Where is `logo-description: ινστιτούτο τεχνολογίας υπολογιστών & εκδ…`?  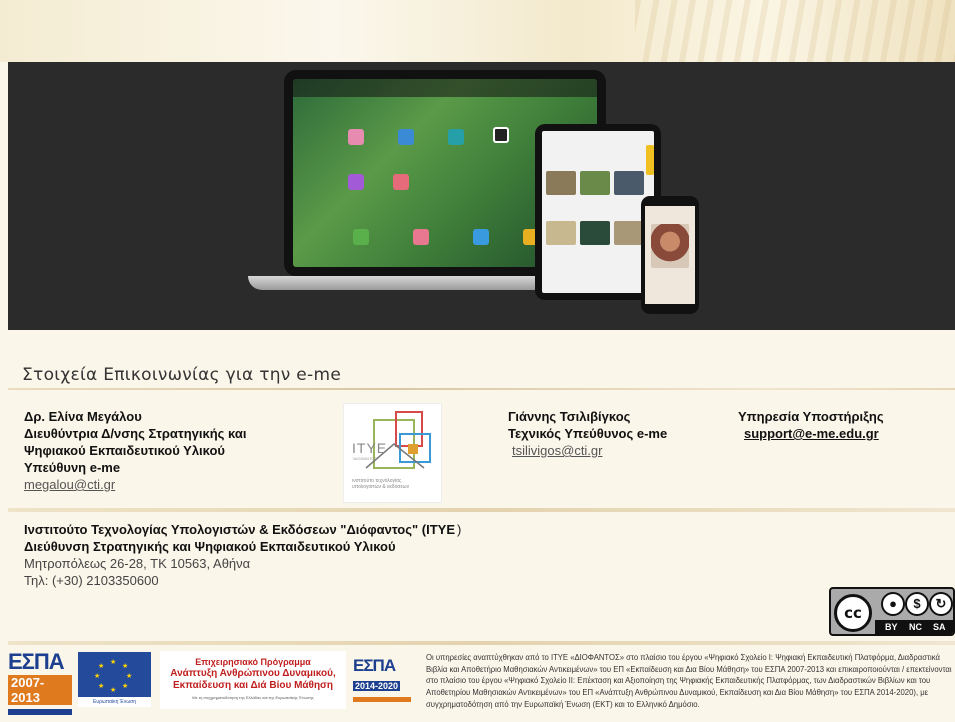
logo-description: ινστιτούτο τεχνολογίας υπολογιστών & εκδ… is located at coordinates (381, 484).